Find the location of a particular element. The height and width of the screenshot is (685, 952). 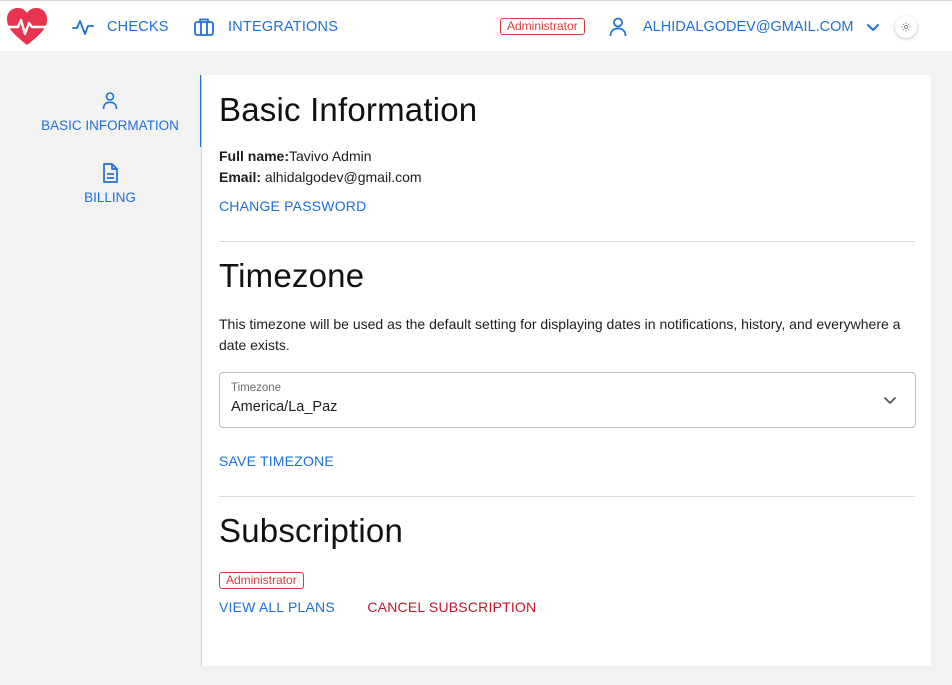

save-timezone-button: SAVE TIMEZONE is located at coordinates (276, 461).